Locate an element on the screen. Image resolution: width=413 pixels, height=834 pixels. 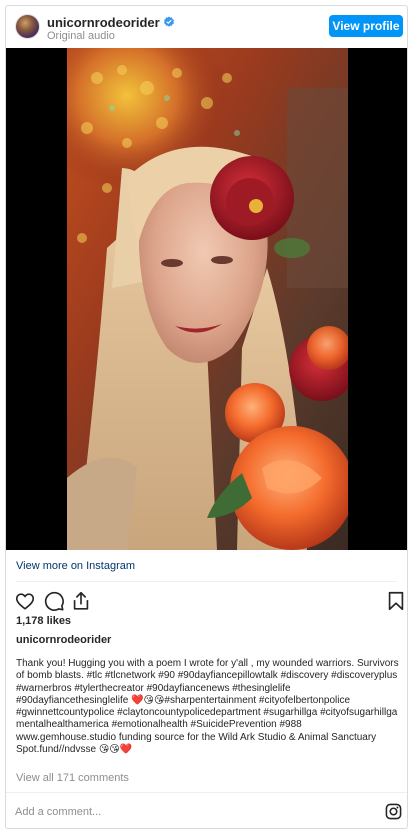
comment-input is located at coordinates (185, 812).